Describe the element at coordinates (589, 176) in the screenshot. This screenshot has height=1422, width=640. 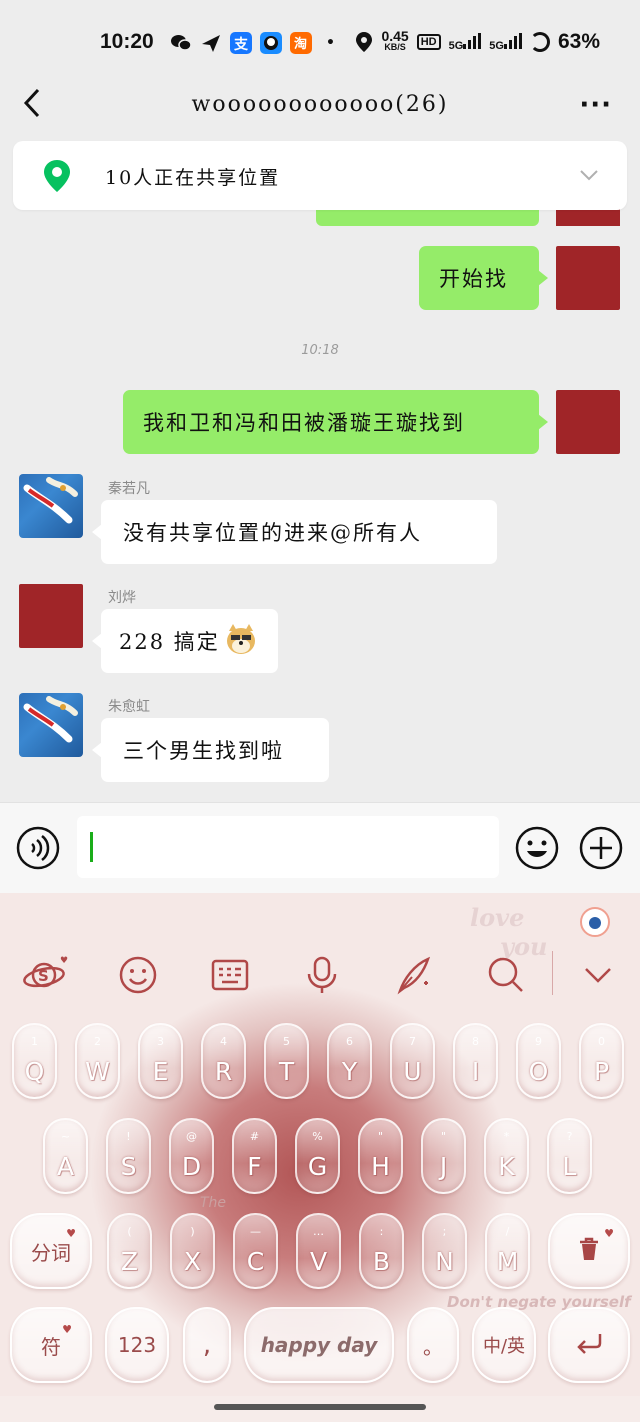
I see `chevron-down-icon` at that location.